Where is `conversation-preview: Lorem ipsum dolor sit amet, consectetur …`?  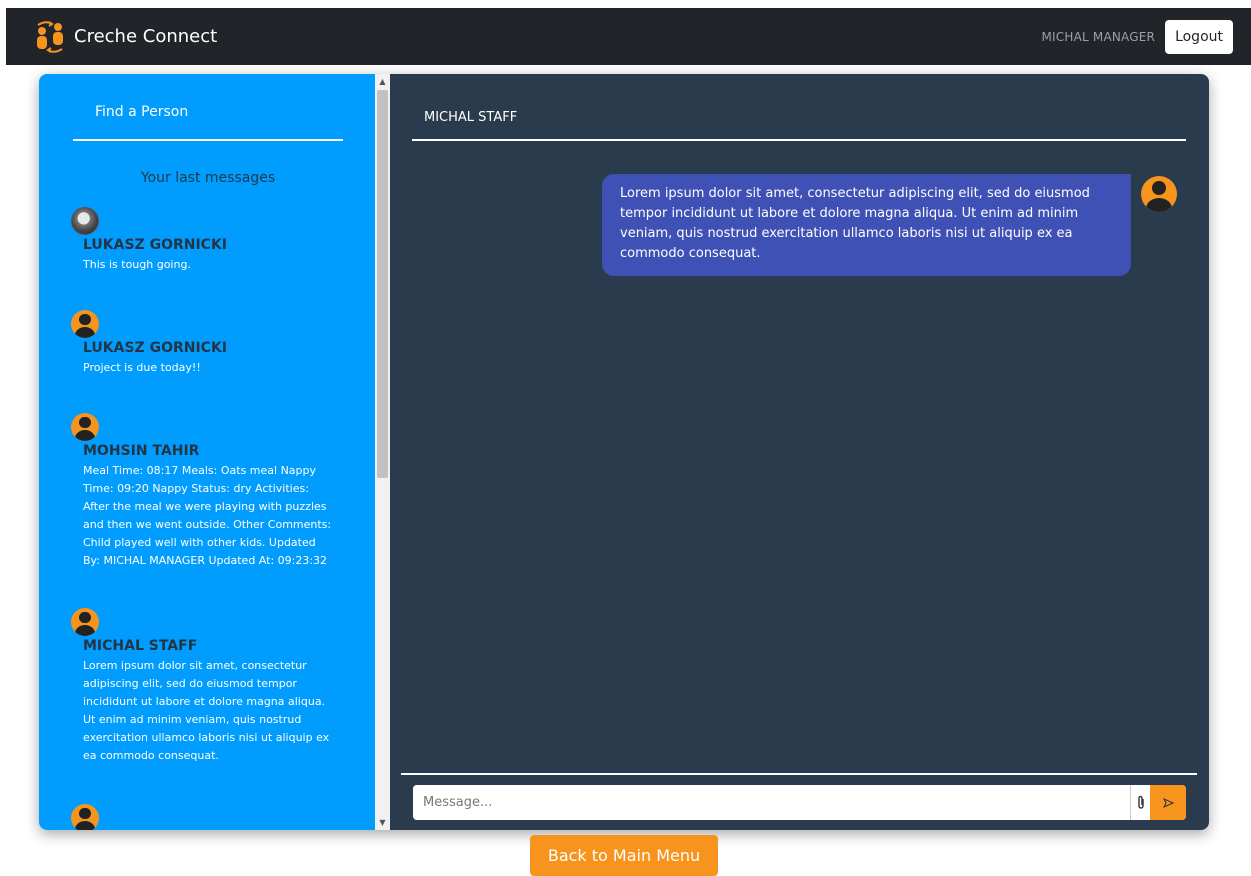 conversation-preview: Lorem ipsum dolor sit amet, consectetur … is located at coordinates (206, 710).